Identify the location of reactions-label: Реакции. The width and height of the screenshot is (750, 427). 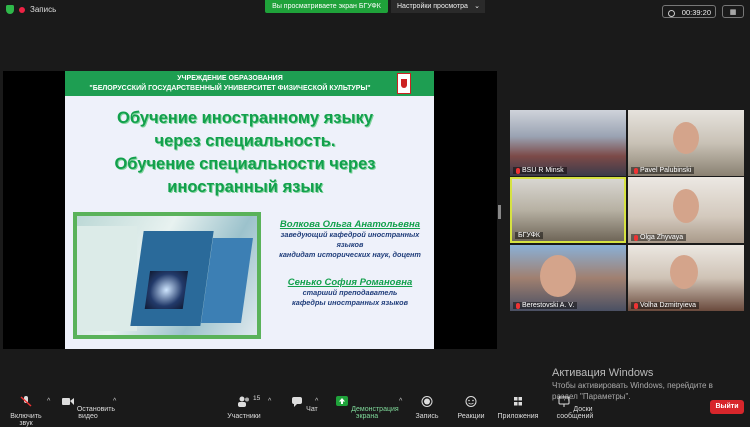
(471, 416).